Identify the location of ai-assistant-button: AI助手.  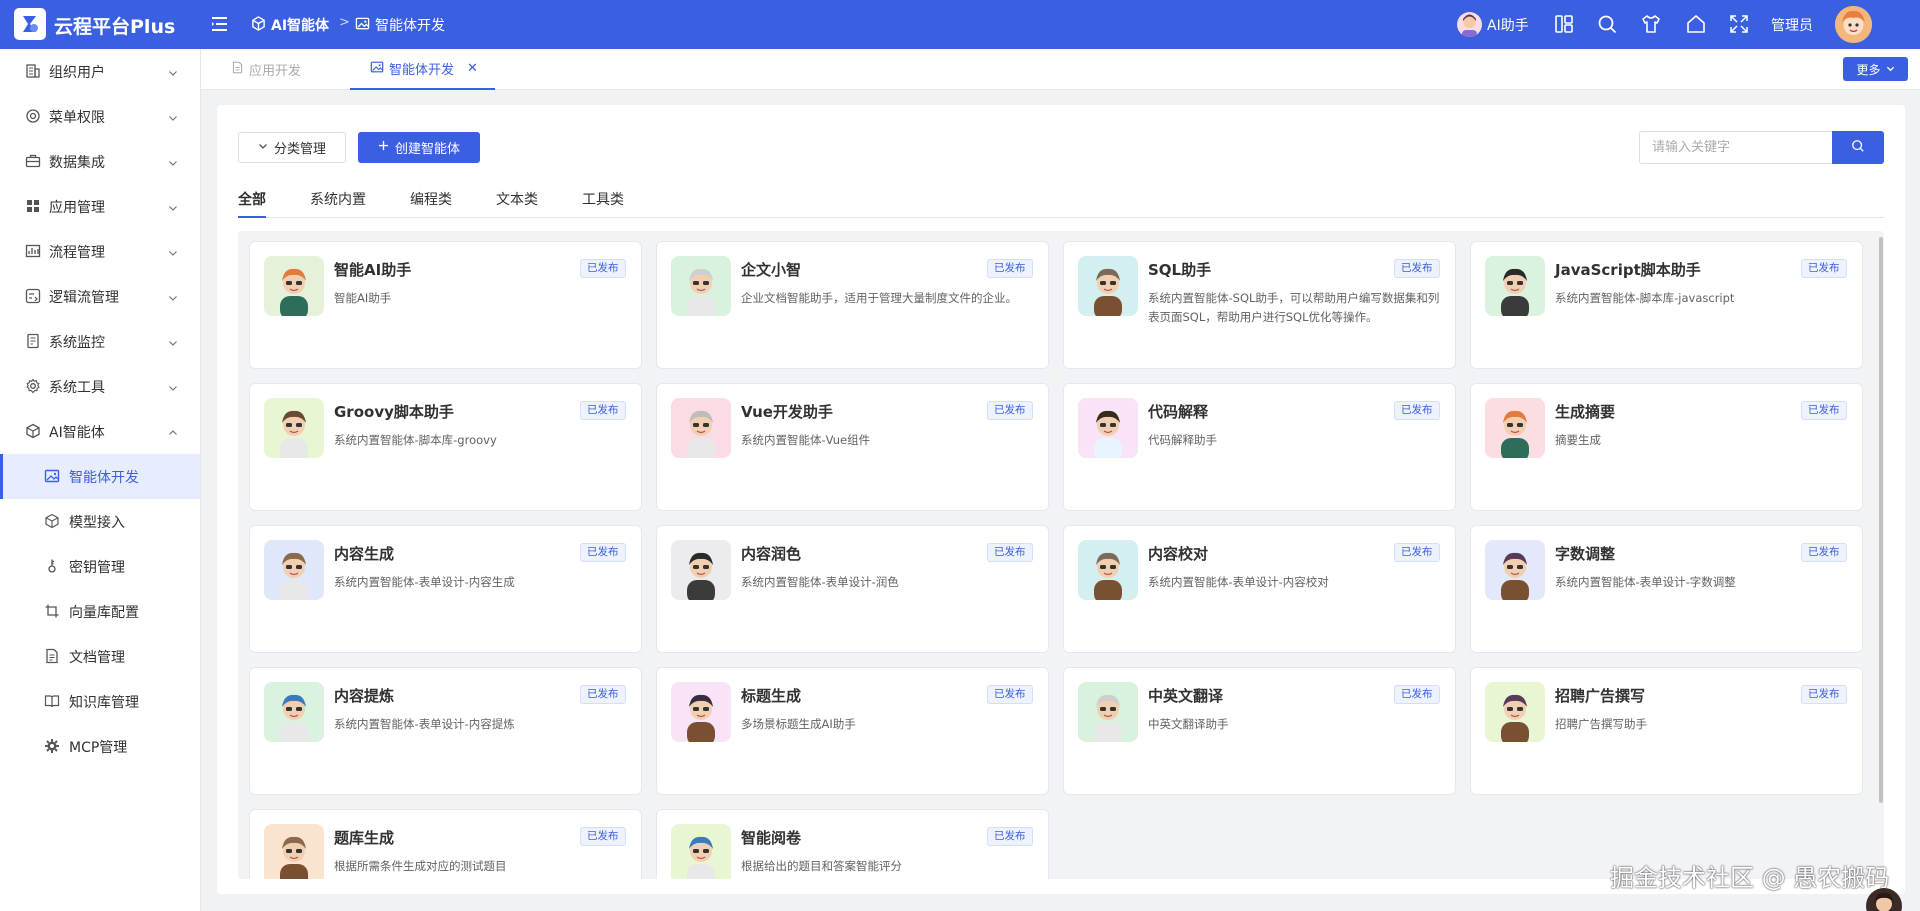
(1493, 24).